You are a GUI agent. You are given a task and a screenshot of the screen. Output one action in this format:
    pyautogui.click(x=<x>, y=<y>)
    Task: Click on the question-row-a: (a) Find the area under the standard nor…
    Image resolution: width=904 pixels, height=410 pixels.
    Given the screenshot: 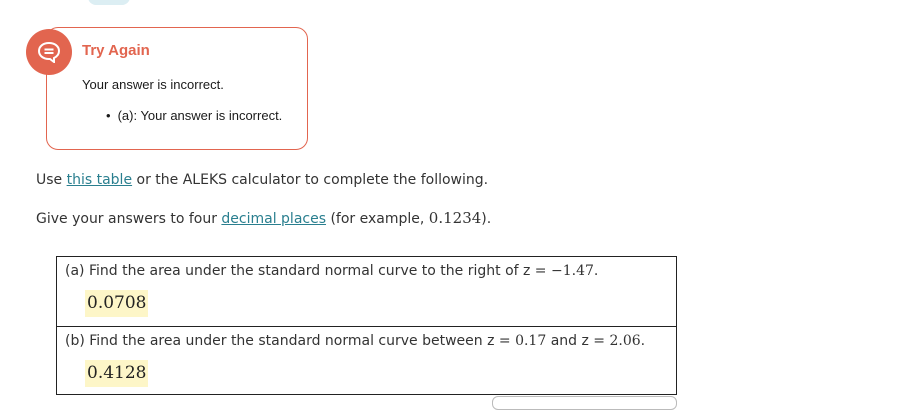 What is the action you would take?
    pyautogui.click(x=366, y=291)
    